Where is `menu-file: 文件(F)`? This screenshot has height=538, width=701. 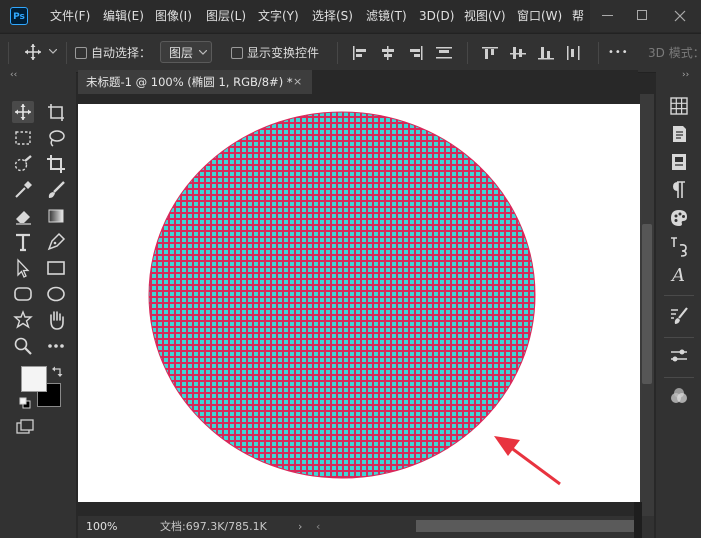
menu-file: 文件(F) is located at coordinates (70, 16).